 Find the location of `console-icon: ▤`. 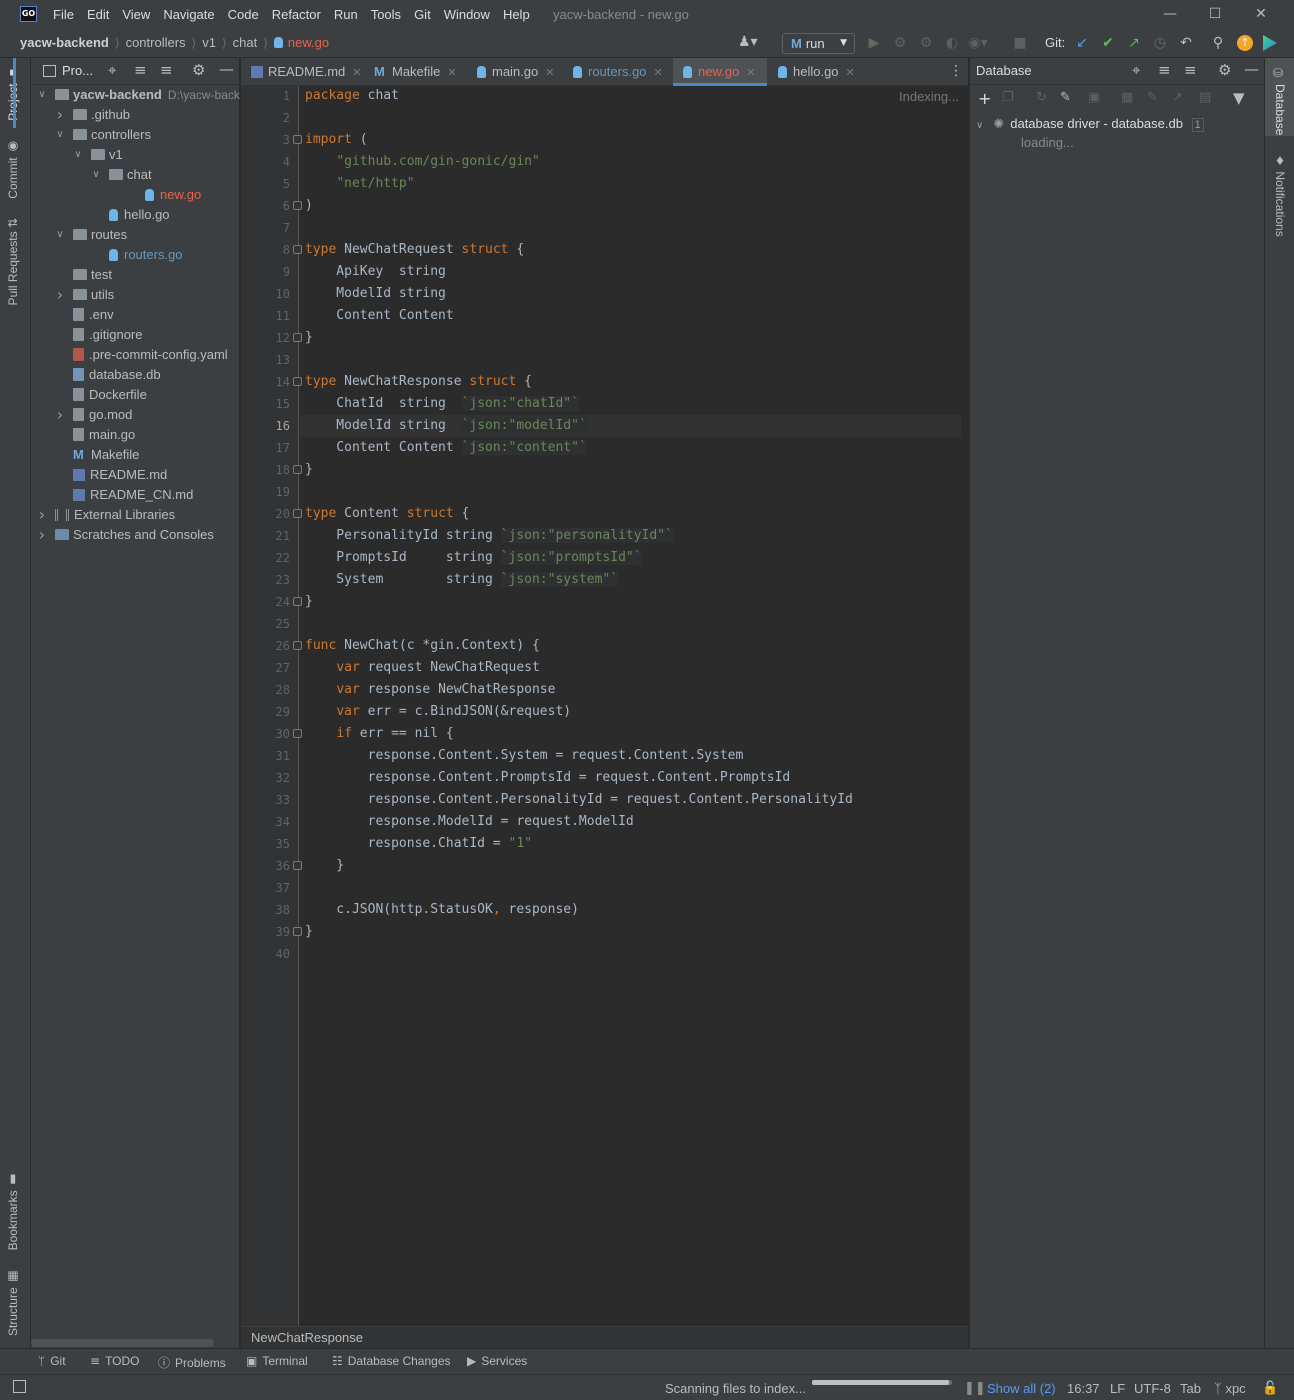

console-icon: ▤ is located at coordinates (1205, 97).